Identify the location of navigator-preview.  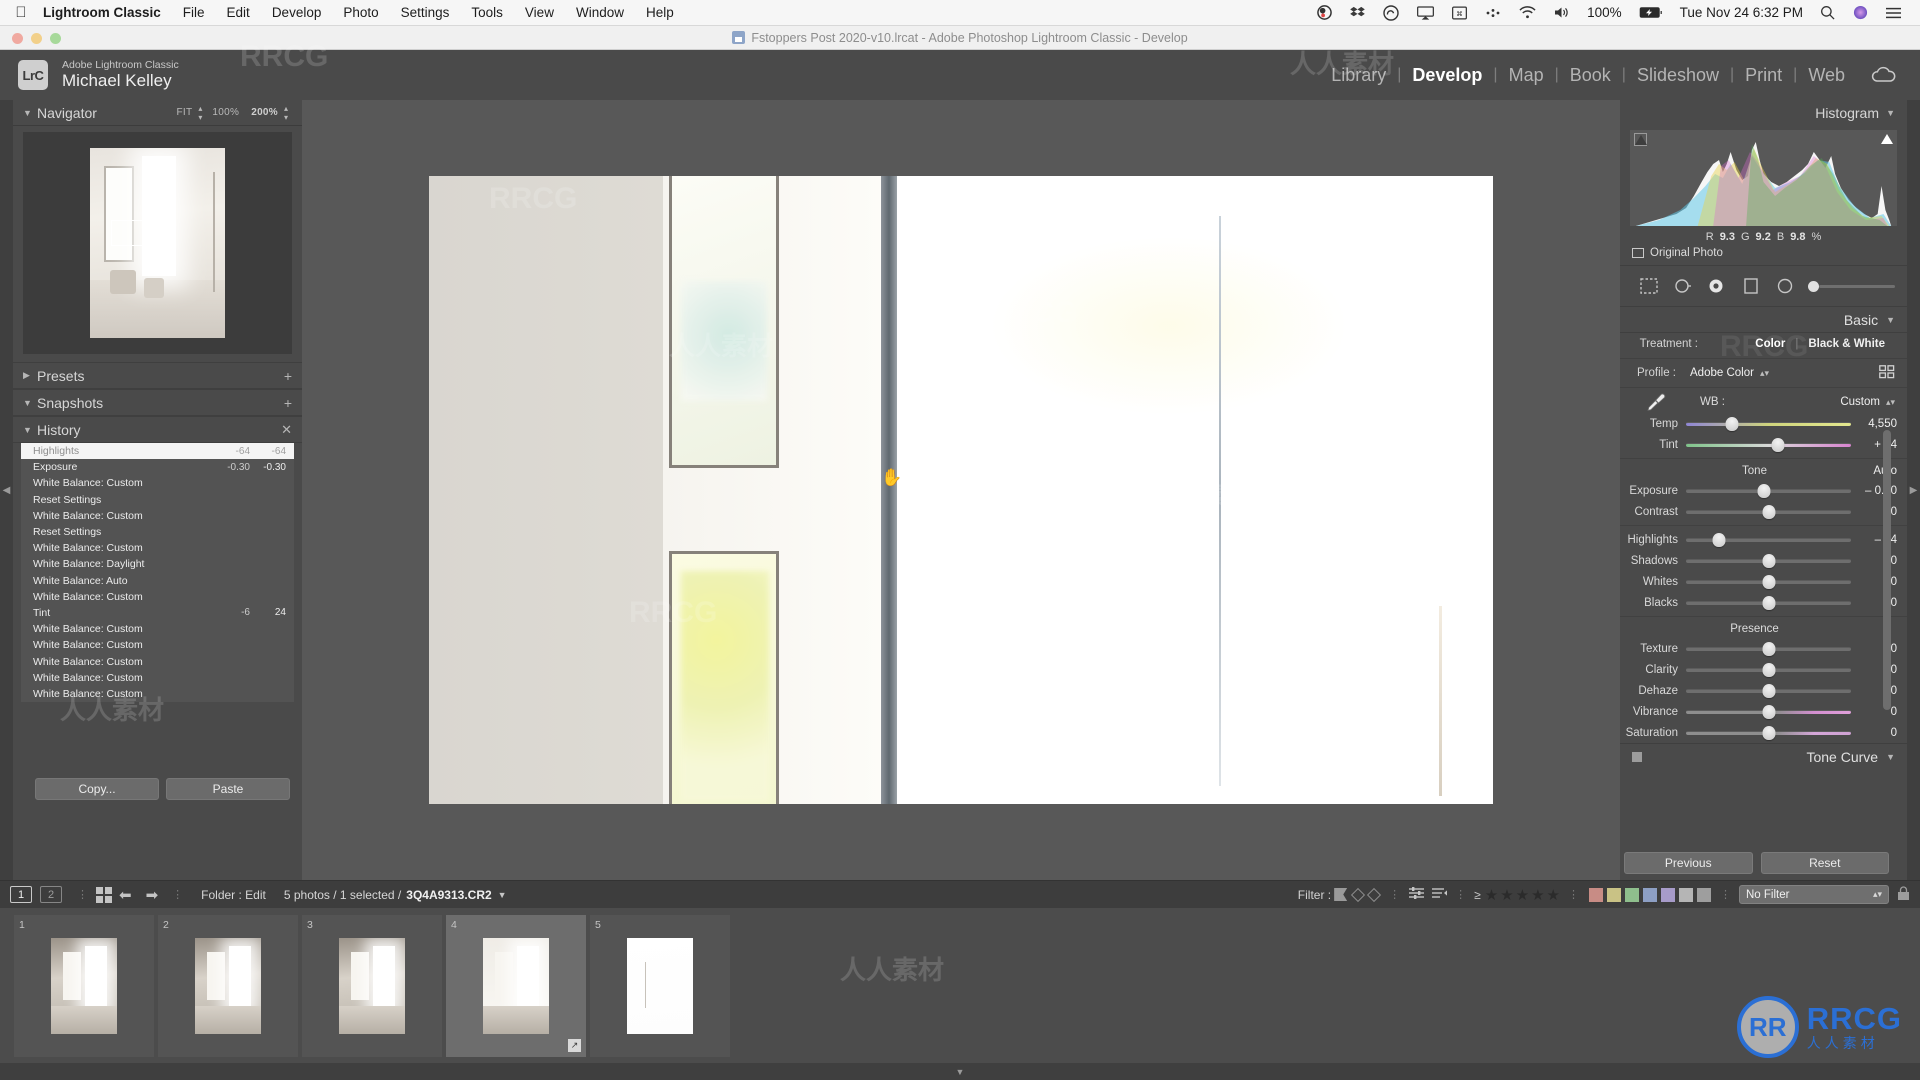
(157, 243).